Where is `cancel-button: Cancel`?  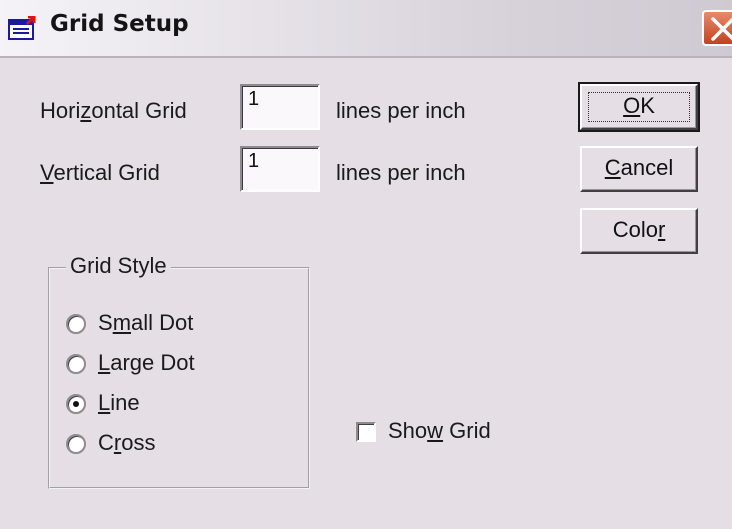 cancel-button: Cancel is located at coordinates (639, 169).